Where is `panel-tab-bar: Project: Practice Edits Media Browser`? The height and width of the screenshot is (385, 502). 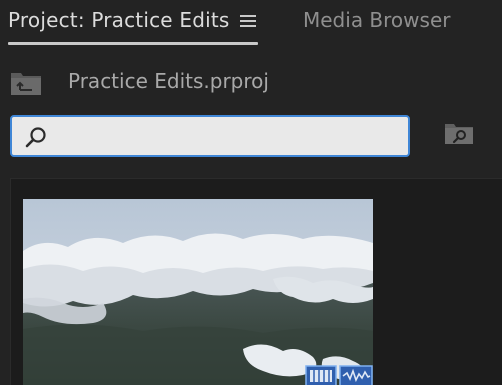 panel-tab-bar: Project: Practice Edits Media Browser is located at coordinates (251, 24).